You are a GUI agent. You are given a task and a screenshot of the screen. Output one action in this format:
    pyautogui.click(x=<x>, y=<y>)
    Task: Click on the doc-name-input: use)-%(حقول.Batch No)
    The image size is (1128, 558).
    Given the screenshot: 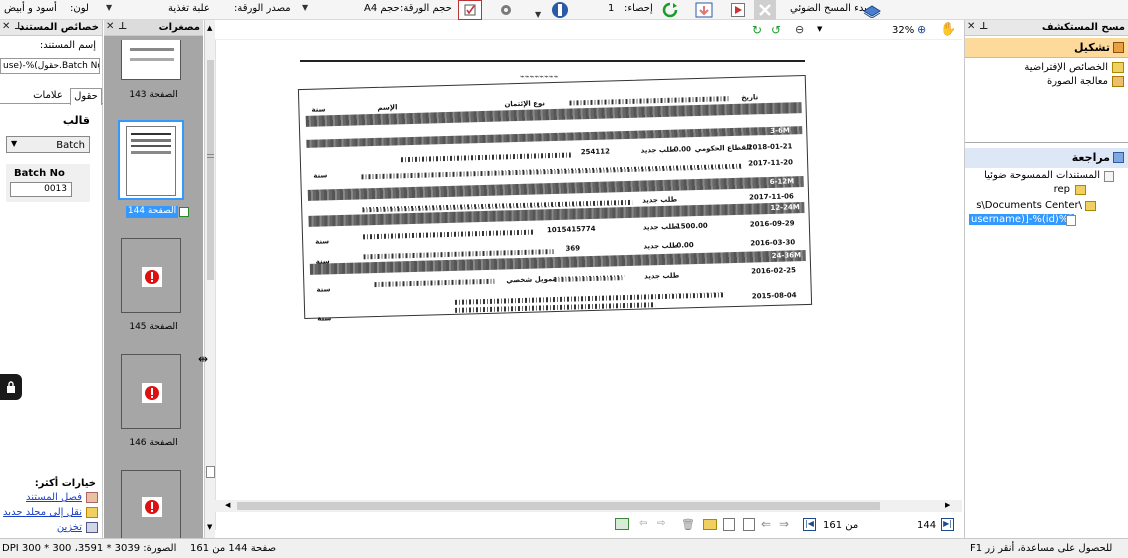 What is the action you would take?
    pyautogui.click(x=50, y=66)
    